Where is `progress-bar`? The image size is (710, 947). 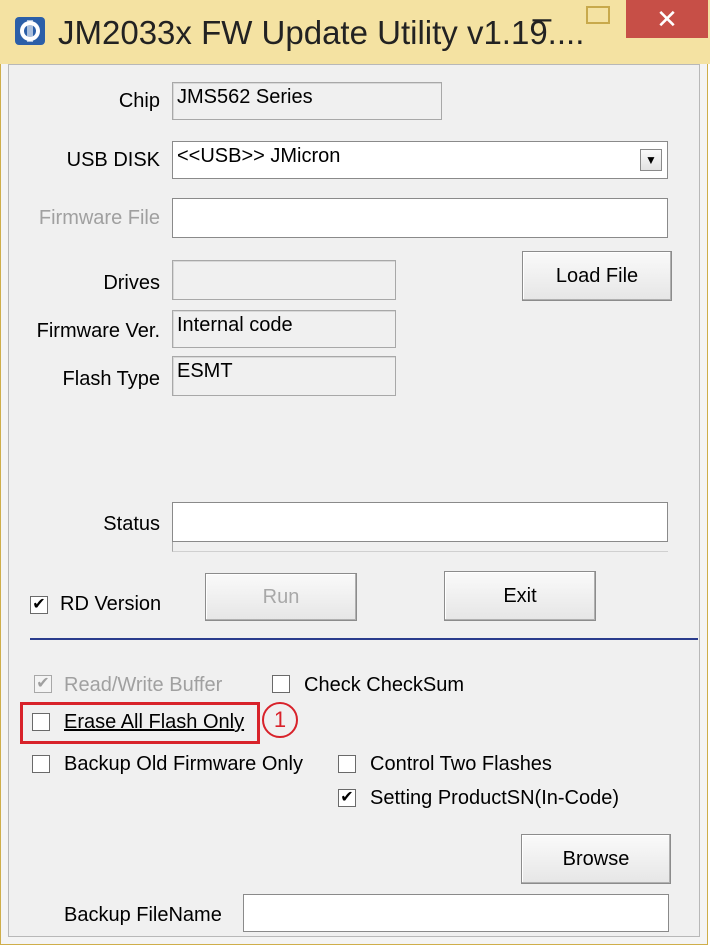 progress-bar is located at coordinates (420, 547).